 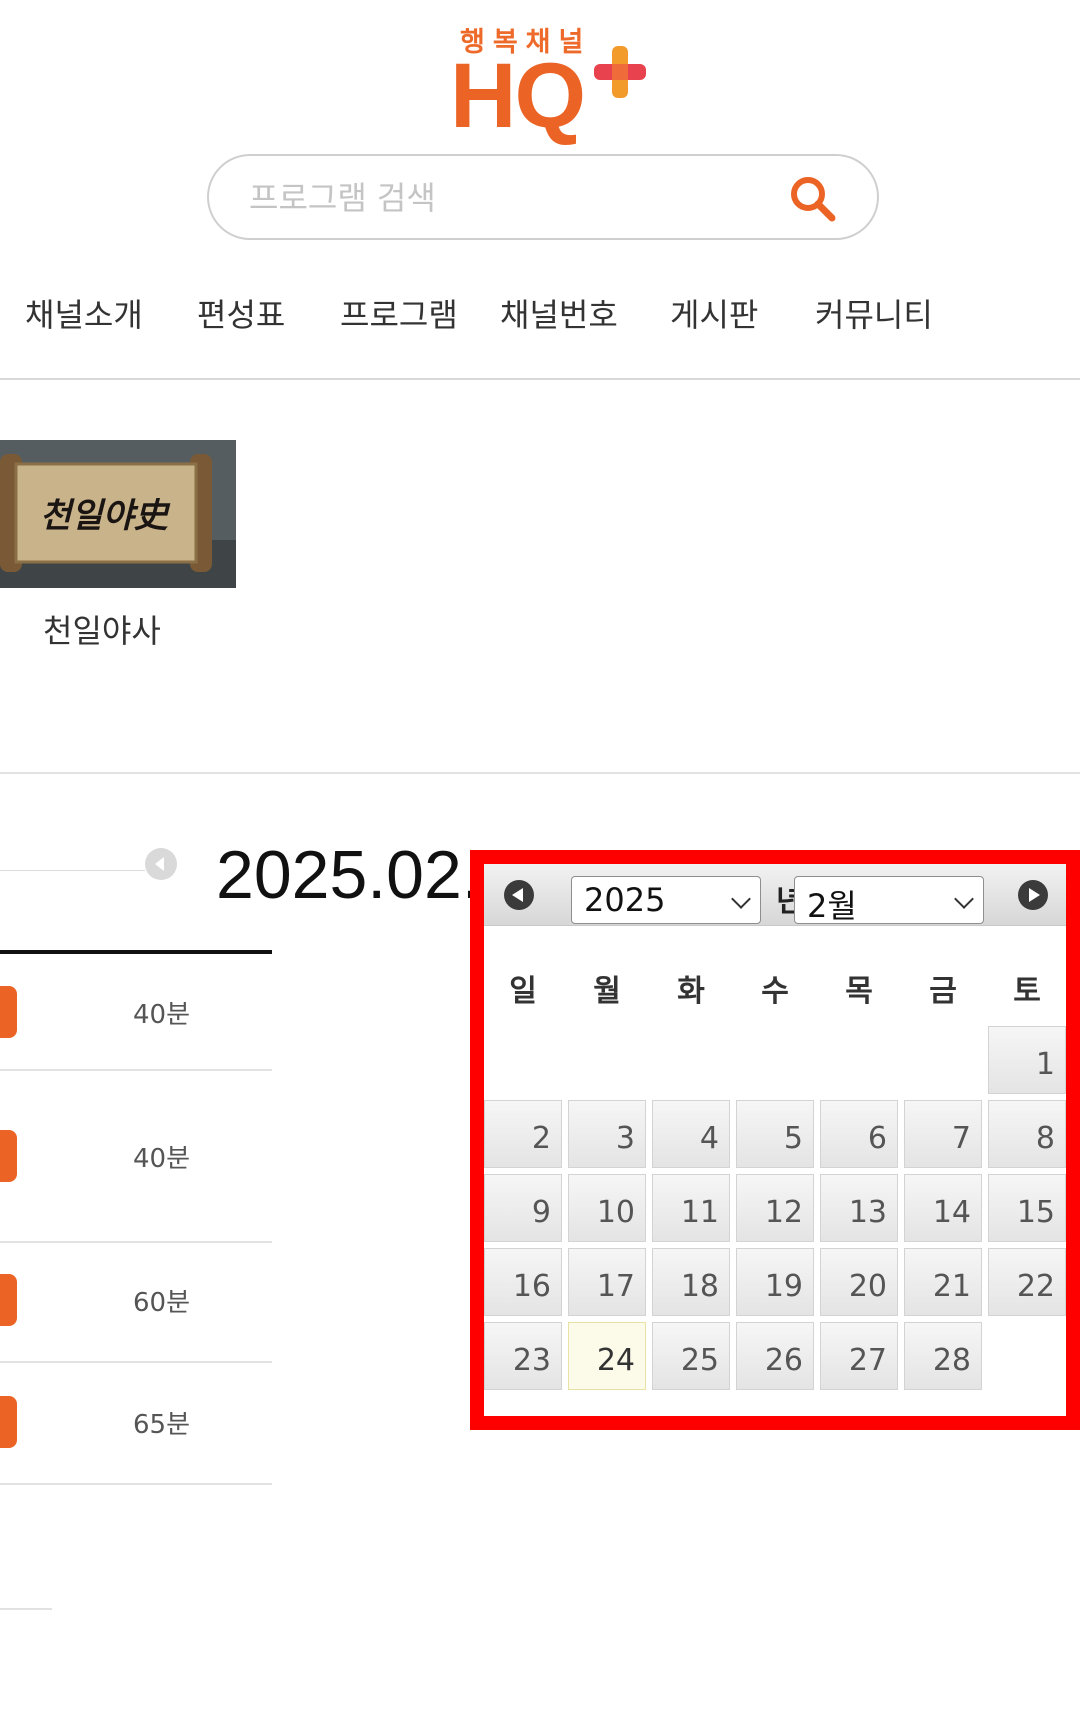 I want to click on search-button, so click(x=813, y=199).